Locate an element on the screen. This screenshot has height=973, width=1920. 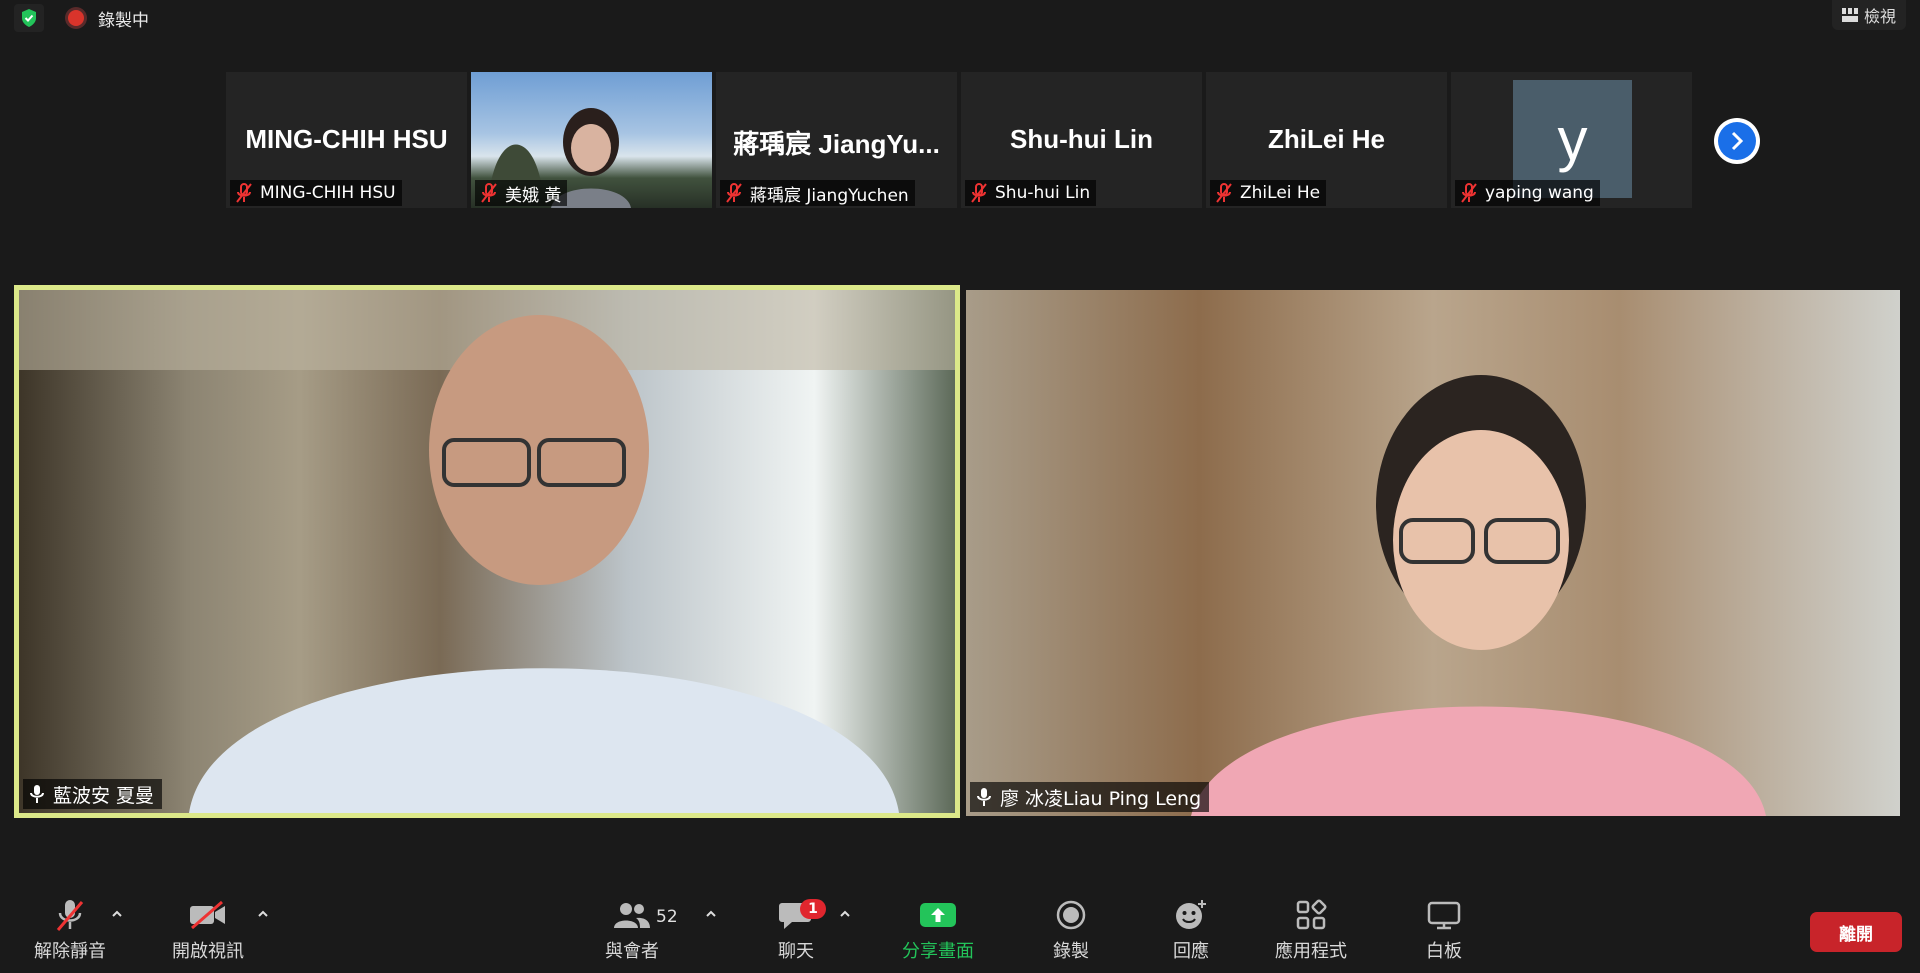
participants-options-chevron-up-icon is located at coordinates (711, 914).